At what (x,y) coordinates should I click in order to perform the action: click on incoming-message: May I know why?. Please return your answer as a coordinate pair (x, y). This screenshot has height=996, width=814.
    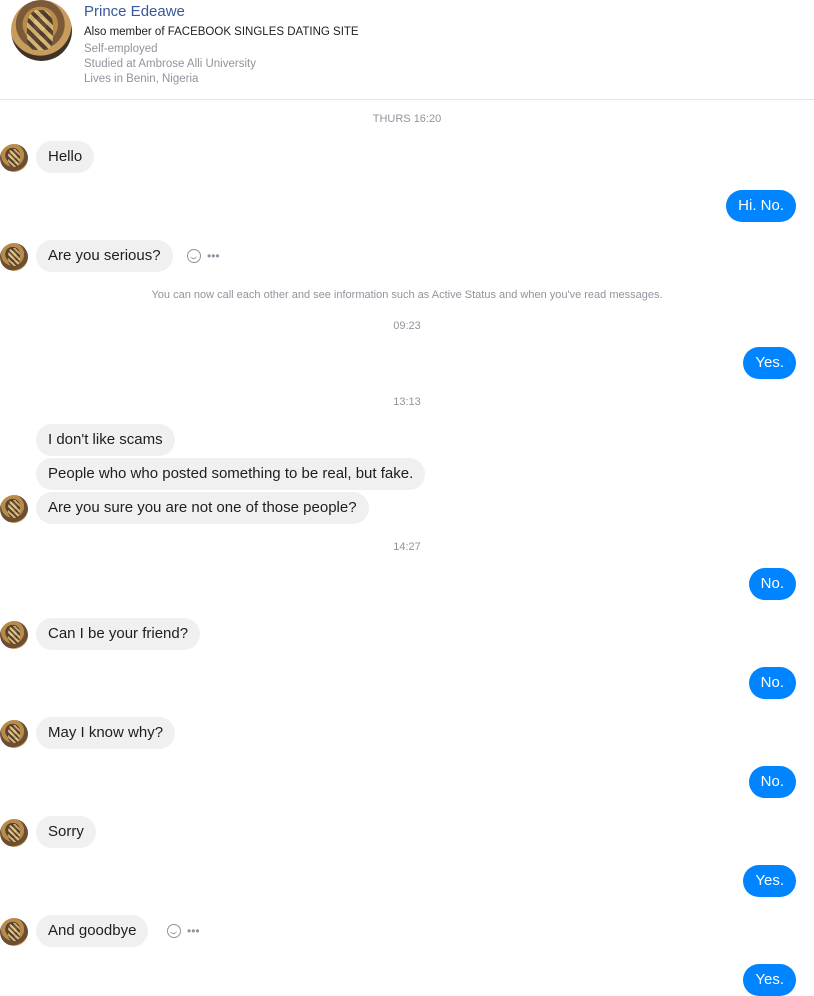
    Looking at the image, I should click on (106, 733).